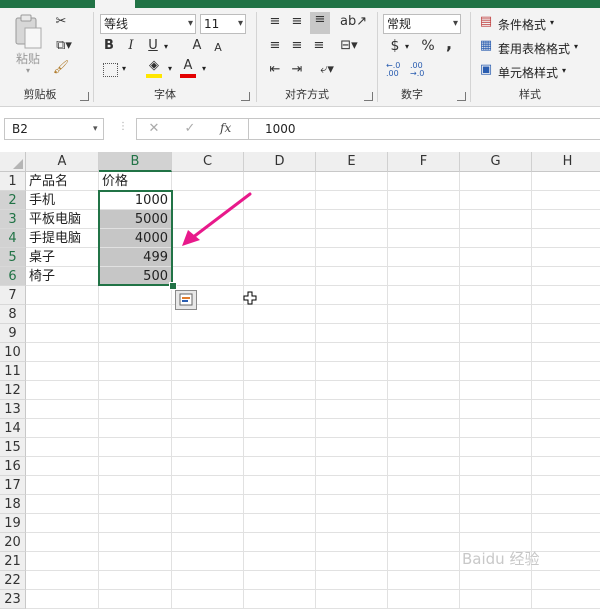 This screenshot has width=600, height=609. I want to click on format-as-table-button: ▦ 套用表格格式 ▾, so click(538, 48).